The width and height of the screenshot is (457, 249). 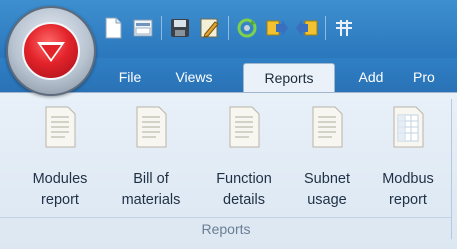 I want to click on button-label-line2: details, so click(x=244, y=200).